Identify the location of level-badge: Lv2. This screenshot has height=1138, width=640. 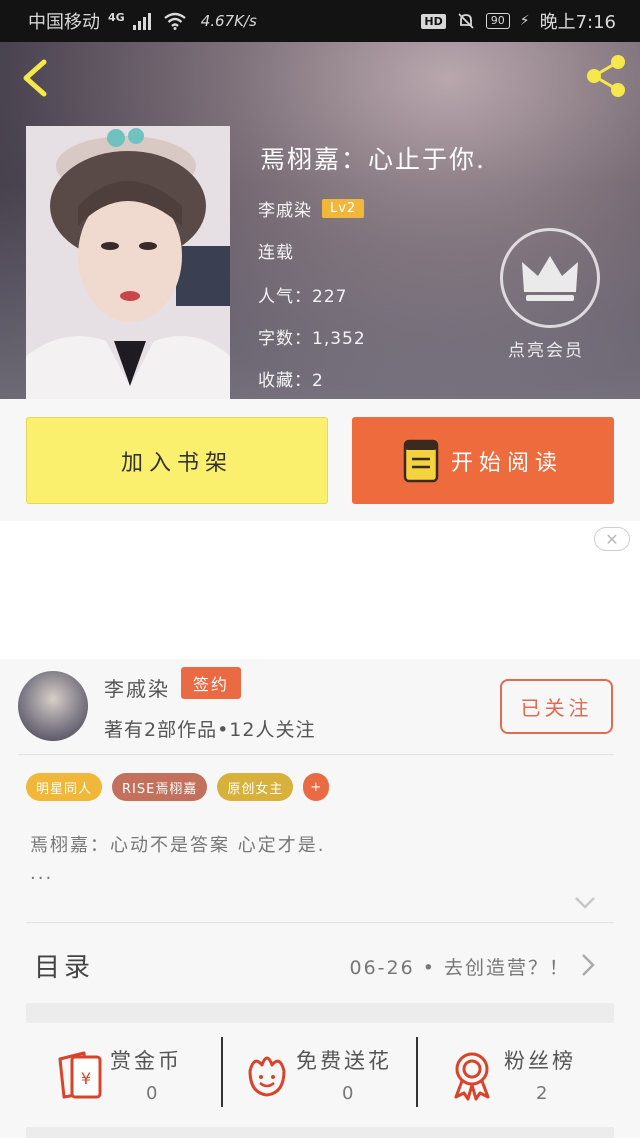
(343, 208).